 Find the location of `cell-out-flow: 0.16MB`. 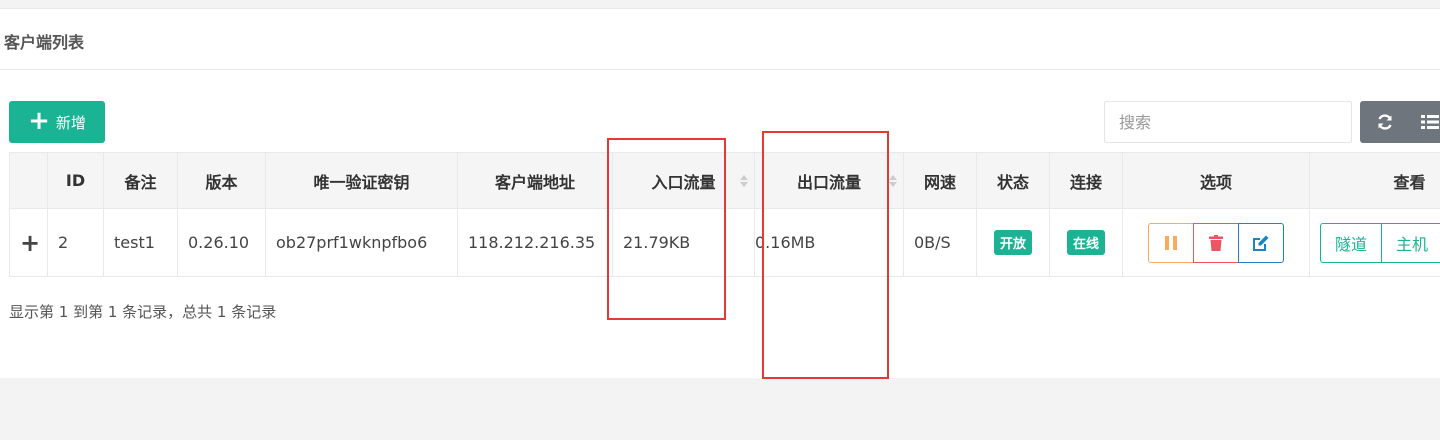

cell-out-flow: 0.16MB is located at coordinates (829, 242).